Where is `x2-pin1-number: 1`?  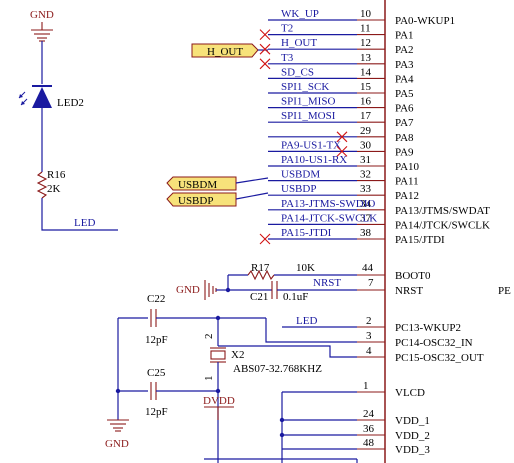
x2-pin1-number: 1 is located at coordinates (209, 379).